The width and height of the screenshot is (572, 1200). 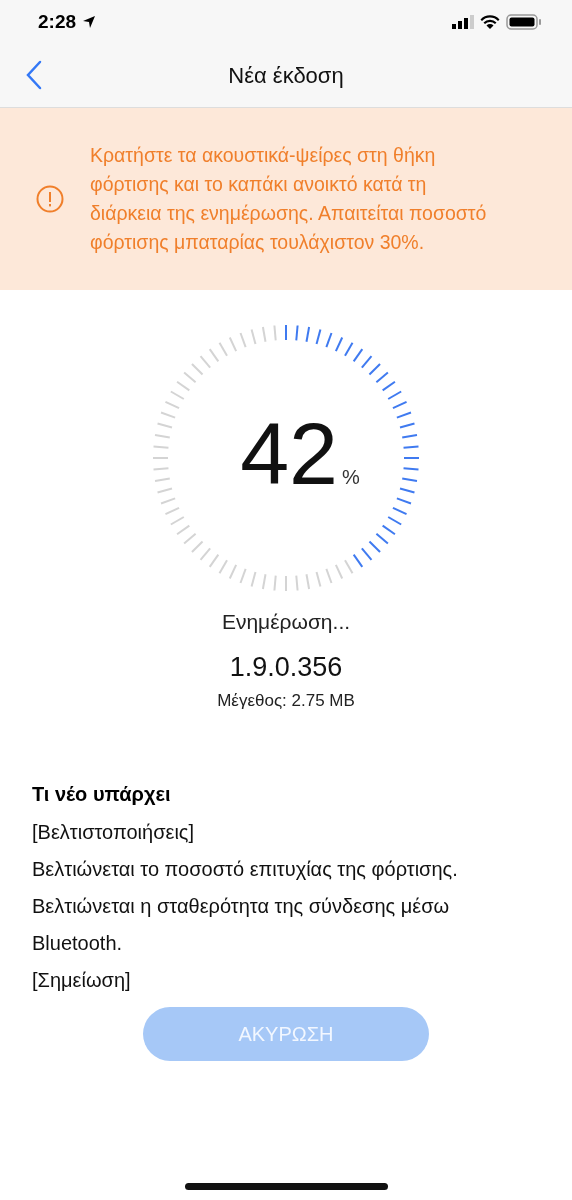 What do you see at coordinates (524, 22) in the screenshot?
I see `battery-icon` at bounding box center [524, 22].